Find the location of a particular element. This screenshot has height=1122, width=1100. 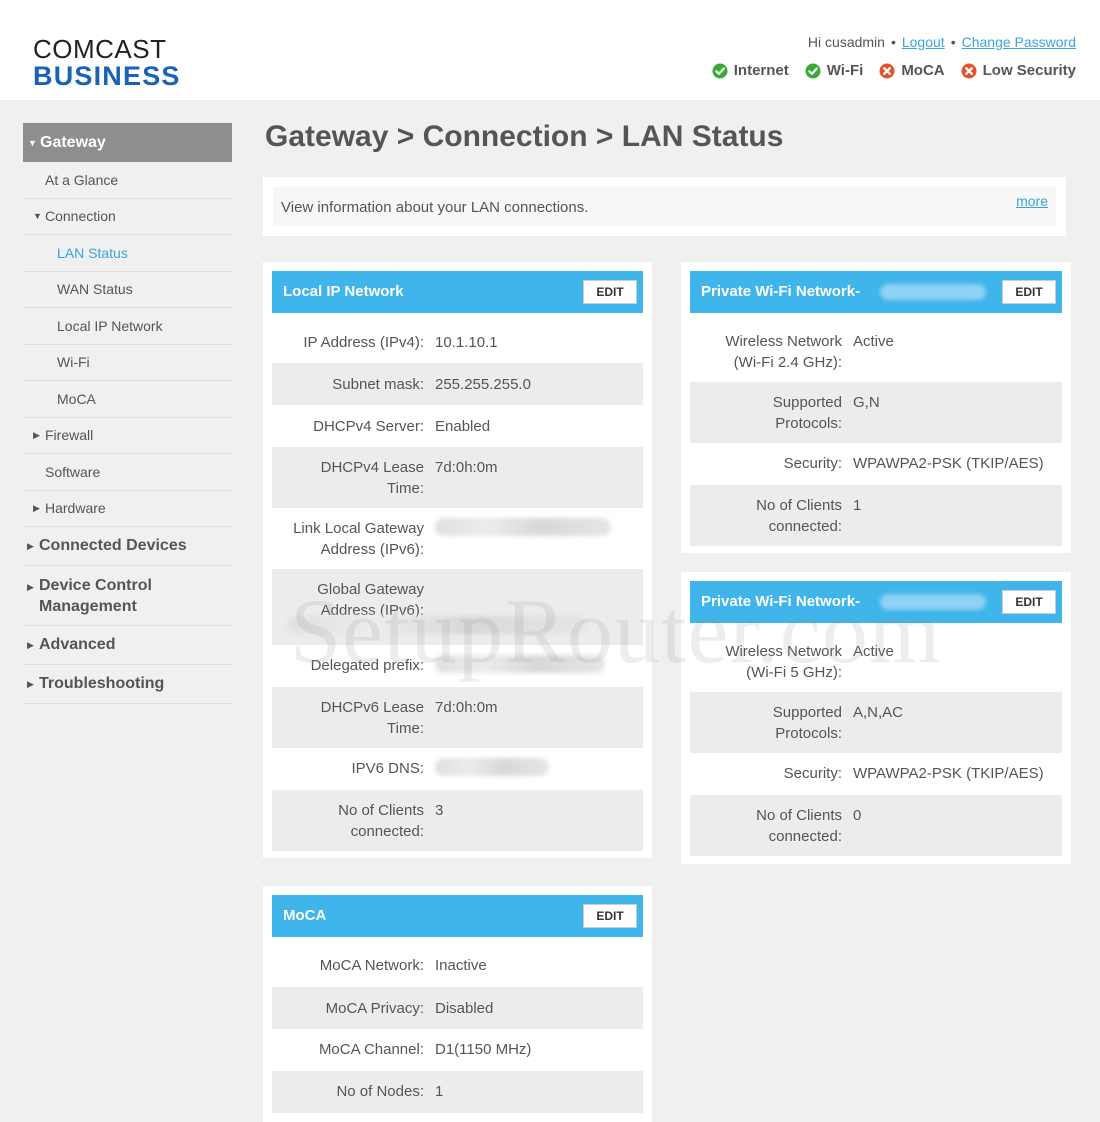

row-value: 255.255.255.0 is located at coordinates (483, 384).